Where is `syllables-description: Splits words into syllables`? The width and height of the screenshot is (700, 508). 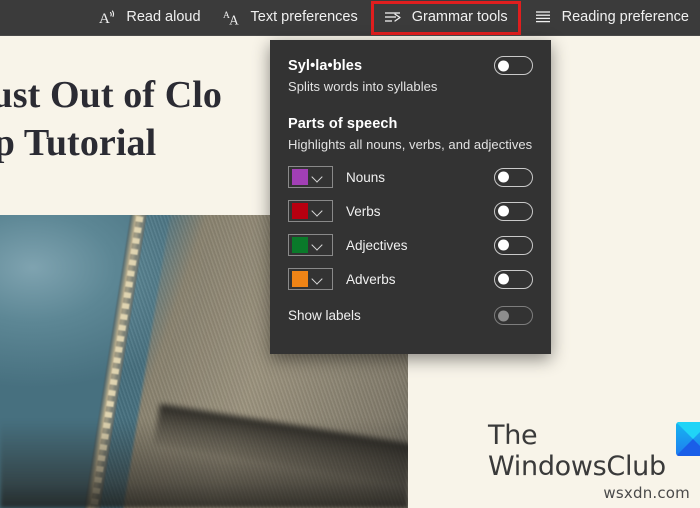
syllables-description: Splits words into syllables is located at coordinates (363, 86).